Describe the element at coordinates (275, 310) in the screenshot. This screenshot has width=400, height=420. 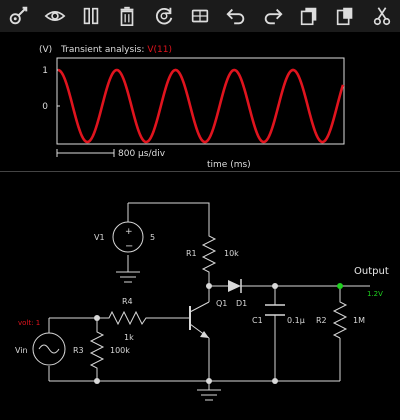
I see `c1-capacitor` at that location.